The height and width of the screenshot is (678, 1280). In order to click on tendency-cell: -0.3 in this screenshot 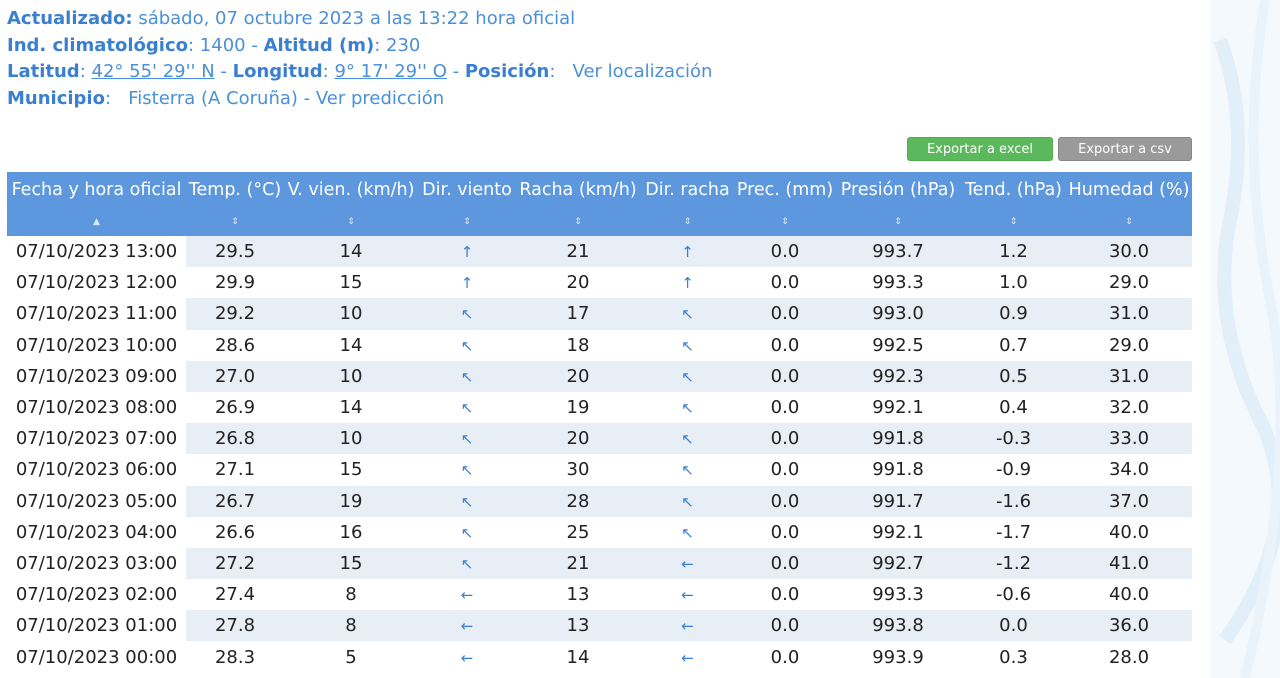, I will do `click(1013, 439)`.